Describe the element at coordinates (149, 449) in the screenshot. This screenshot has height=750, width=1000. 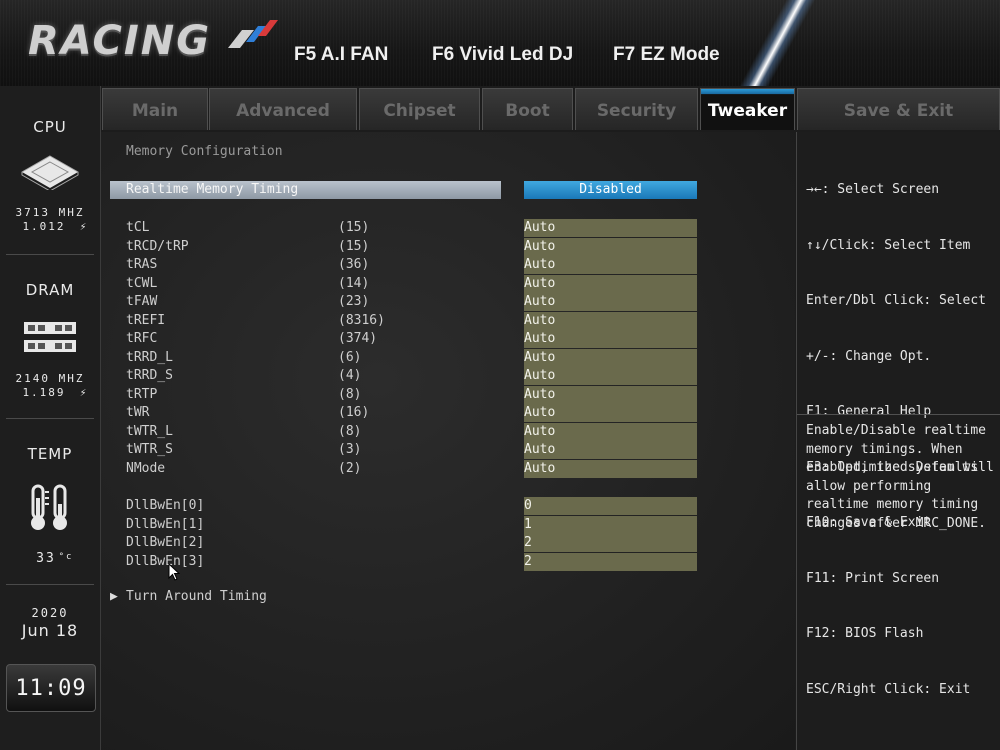
I see `timing-label: tWTR_S` at that location.